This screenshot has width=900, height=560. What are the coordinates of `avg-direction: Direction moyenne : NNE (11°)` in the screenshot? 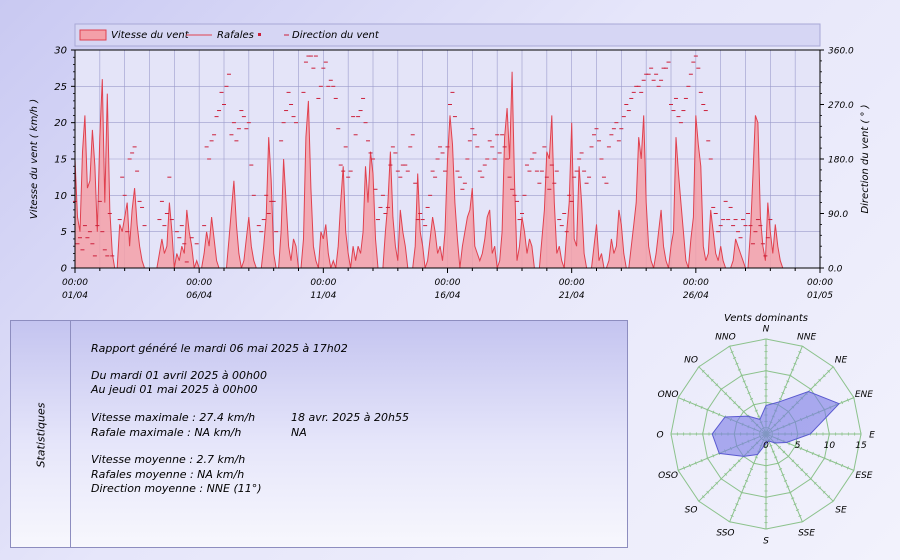 It's located at (176, 488).